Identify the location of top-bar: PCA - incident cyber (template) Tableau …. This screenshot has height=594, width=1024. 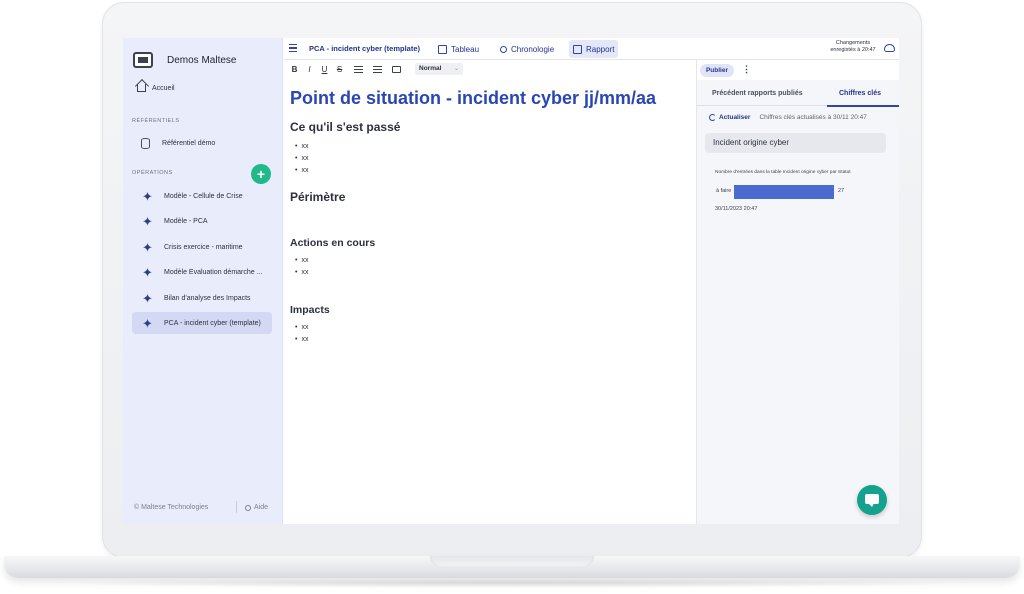
(591, 49).